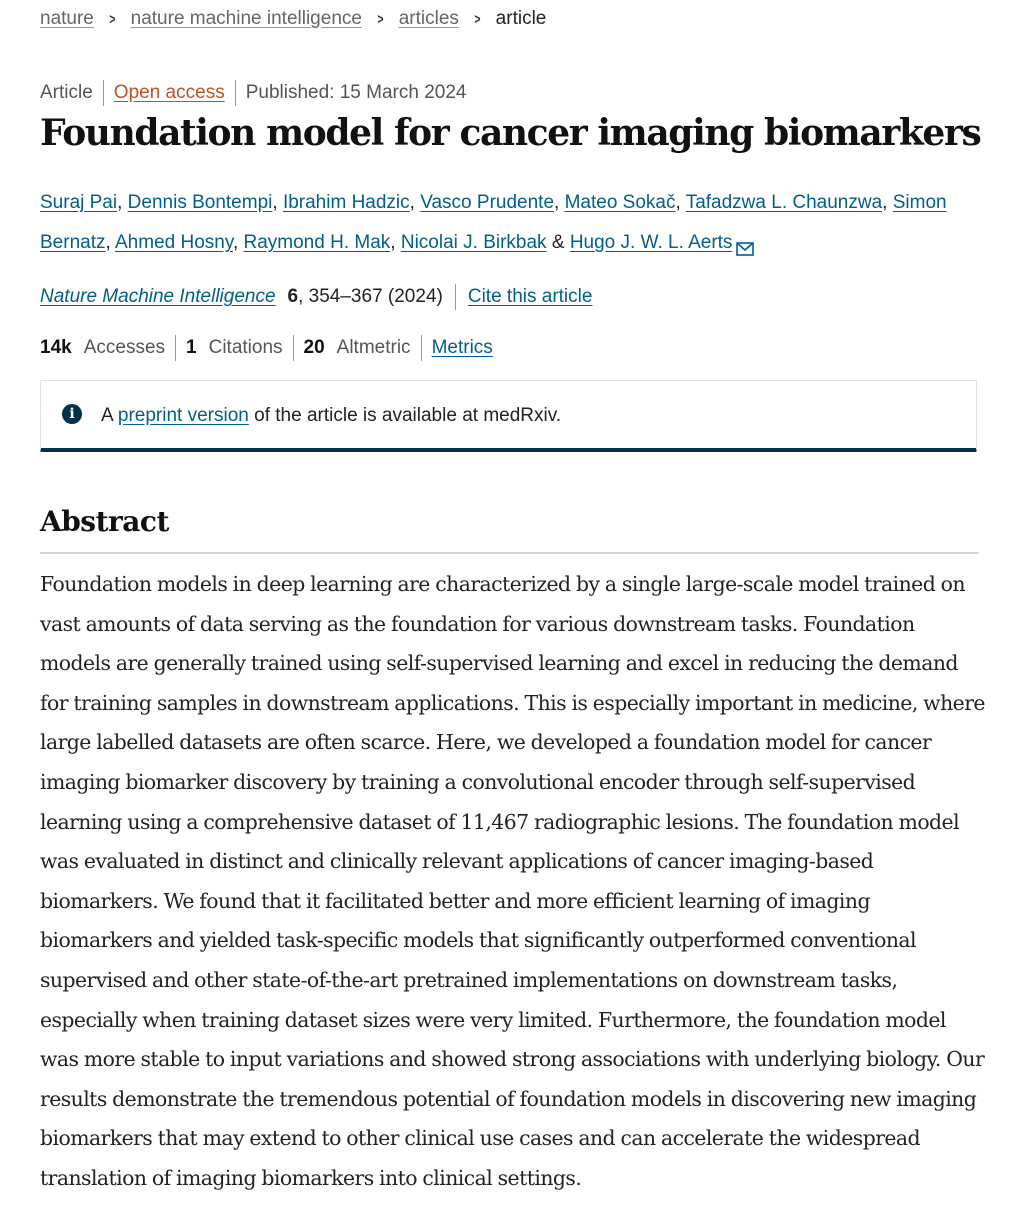 The width and height of the screenshot is (1015, 1218). What do you see at coordinates (169, 93) in the screenshot?
I see `open-access-link: Open access` at bounding box center [169, 93].